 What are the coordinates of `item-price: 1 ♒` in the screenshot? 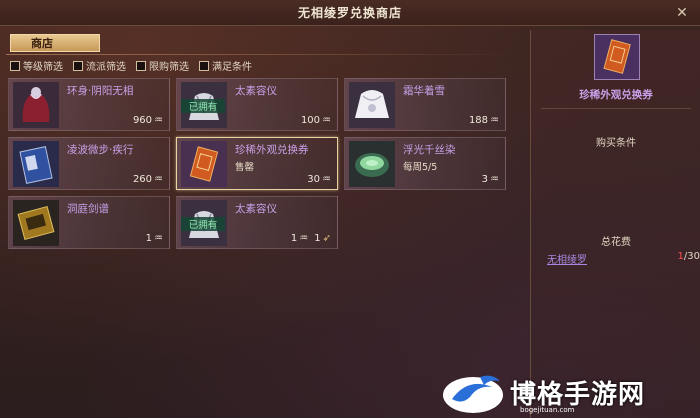 It's located at (154, 238).